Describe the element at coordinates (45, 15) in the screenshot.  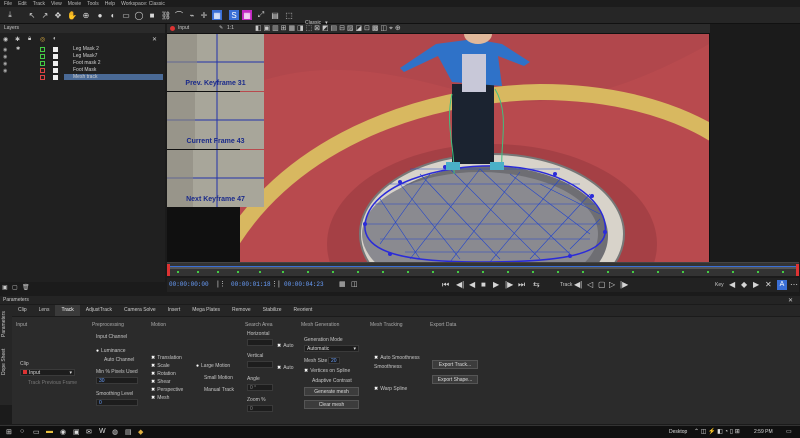
I see `pointer-icon: ↗` at that location.